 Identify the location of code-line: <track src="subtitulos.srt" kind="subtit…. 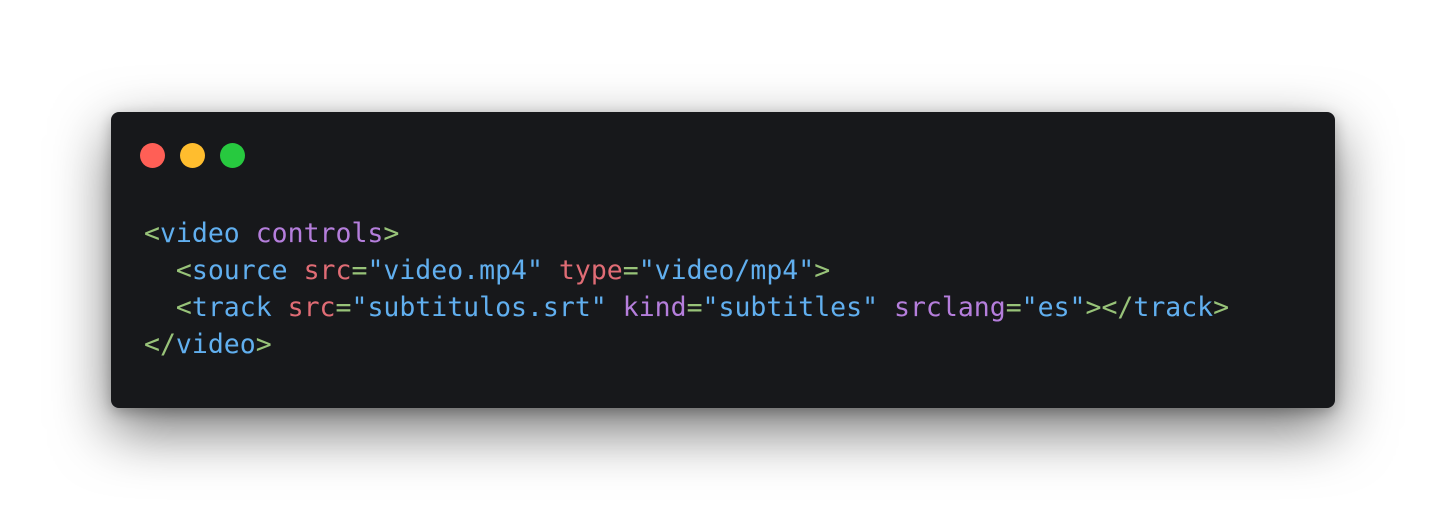
(686, 307).